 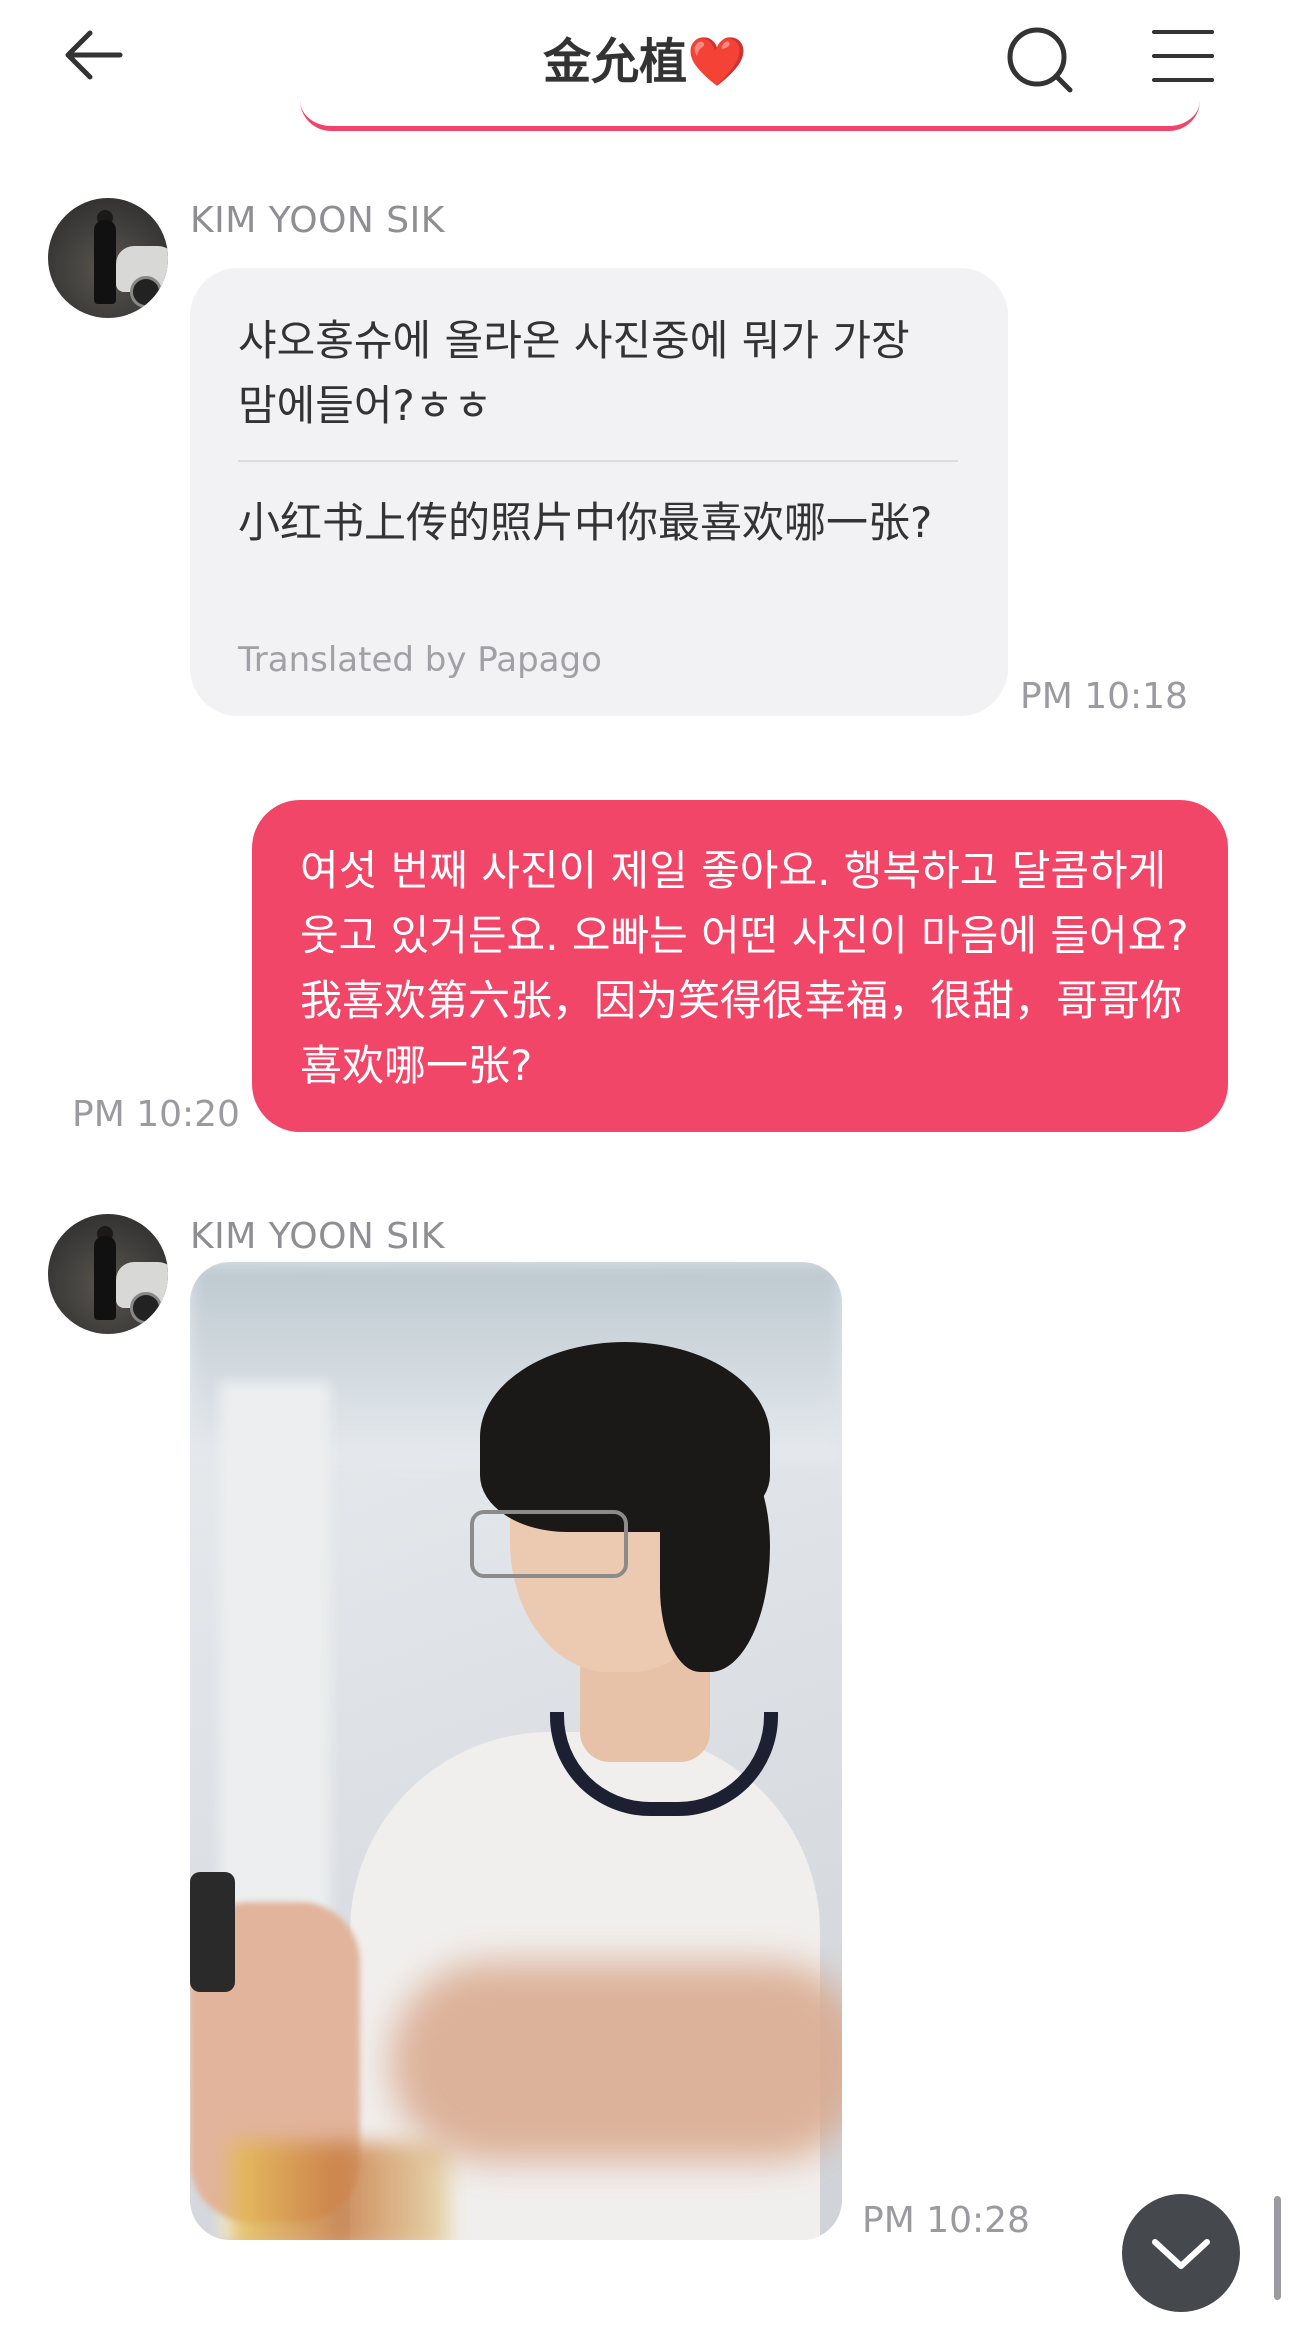 What do you see at coordinates (616, 2062) in the screenshot?
I see `photo-hand` at bounding box center [616, 2062].